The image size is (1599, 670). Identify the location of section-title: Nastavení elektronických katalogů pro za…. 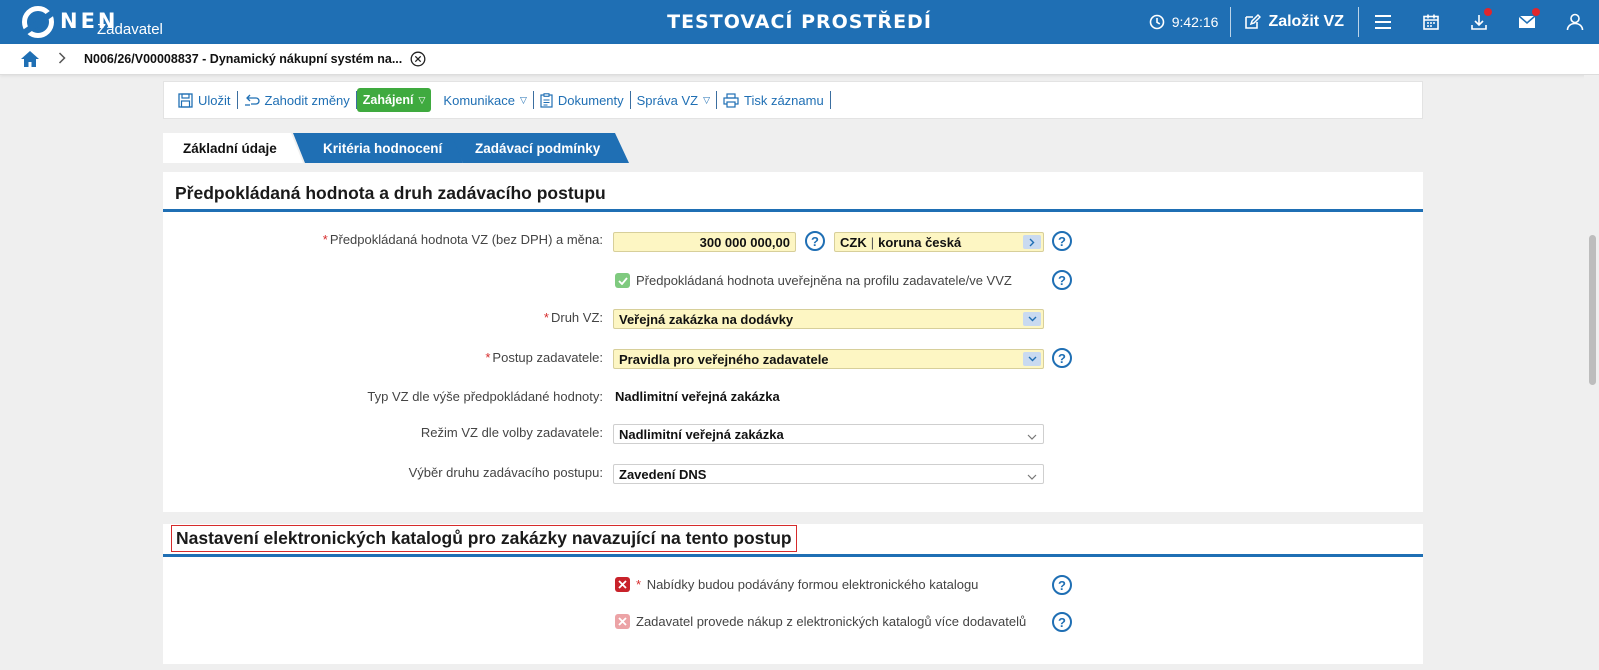
(484, 538).